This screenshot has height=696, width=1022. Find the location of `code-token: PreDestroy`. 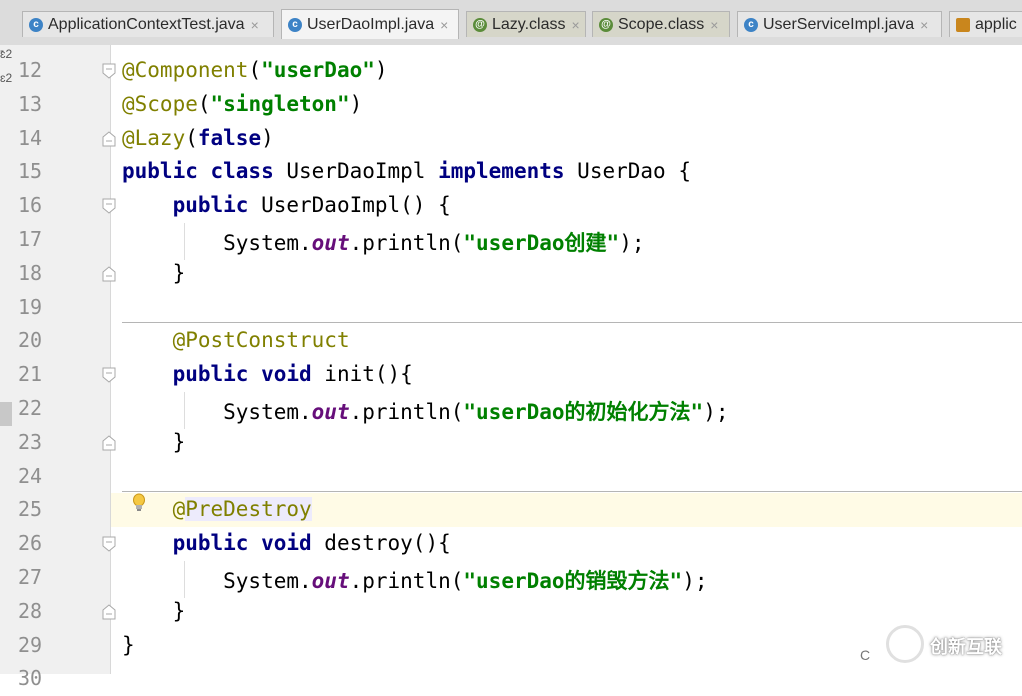

code-token: PreDestroy is located at coordinates (248, 509).